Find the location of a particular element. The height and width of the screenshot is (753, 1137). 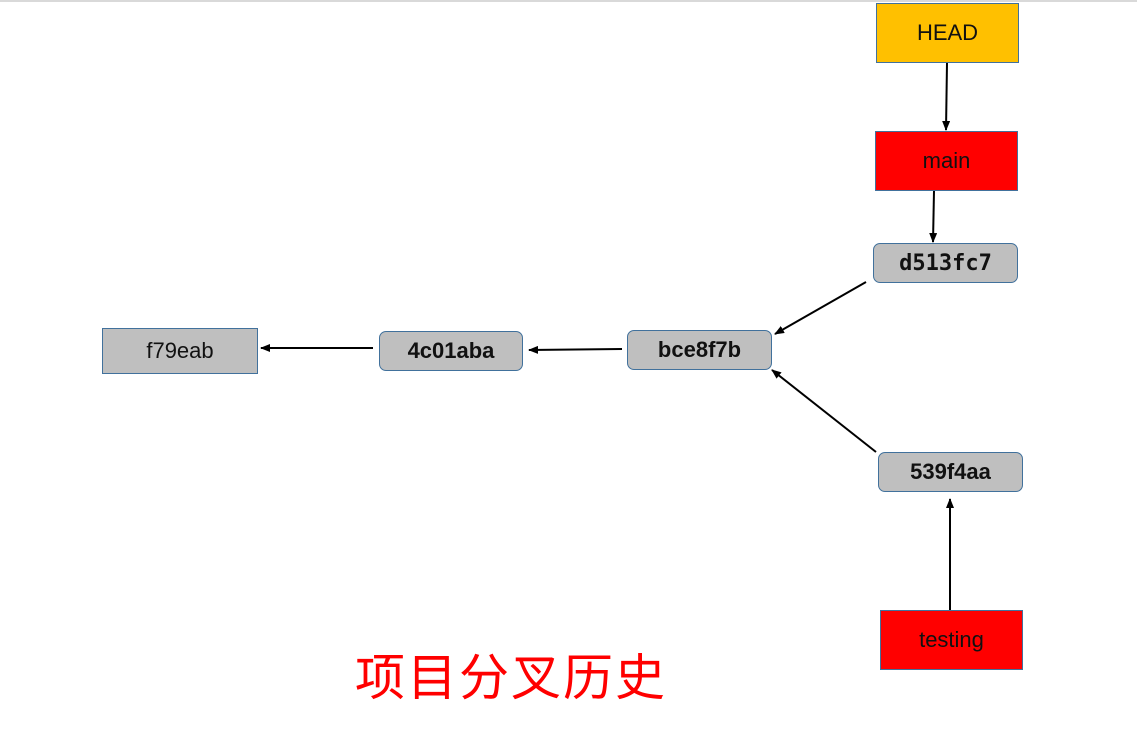

commit-hash: bce8f7b is located at coordinates (699, 349).